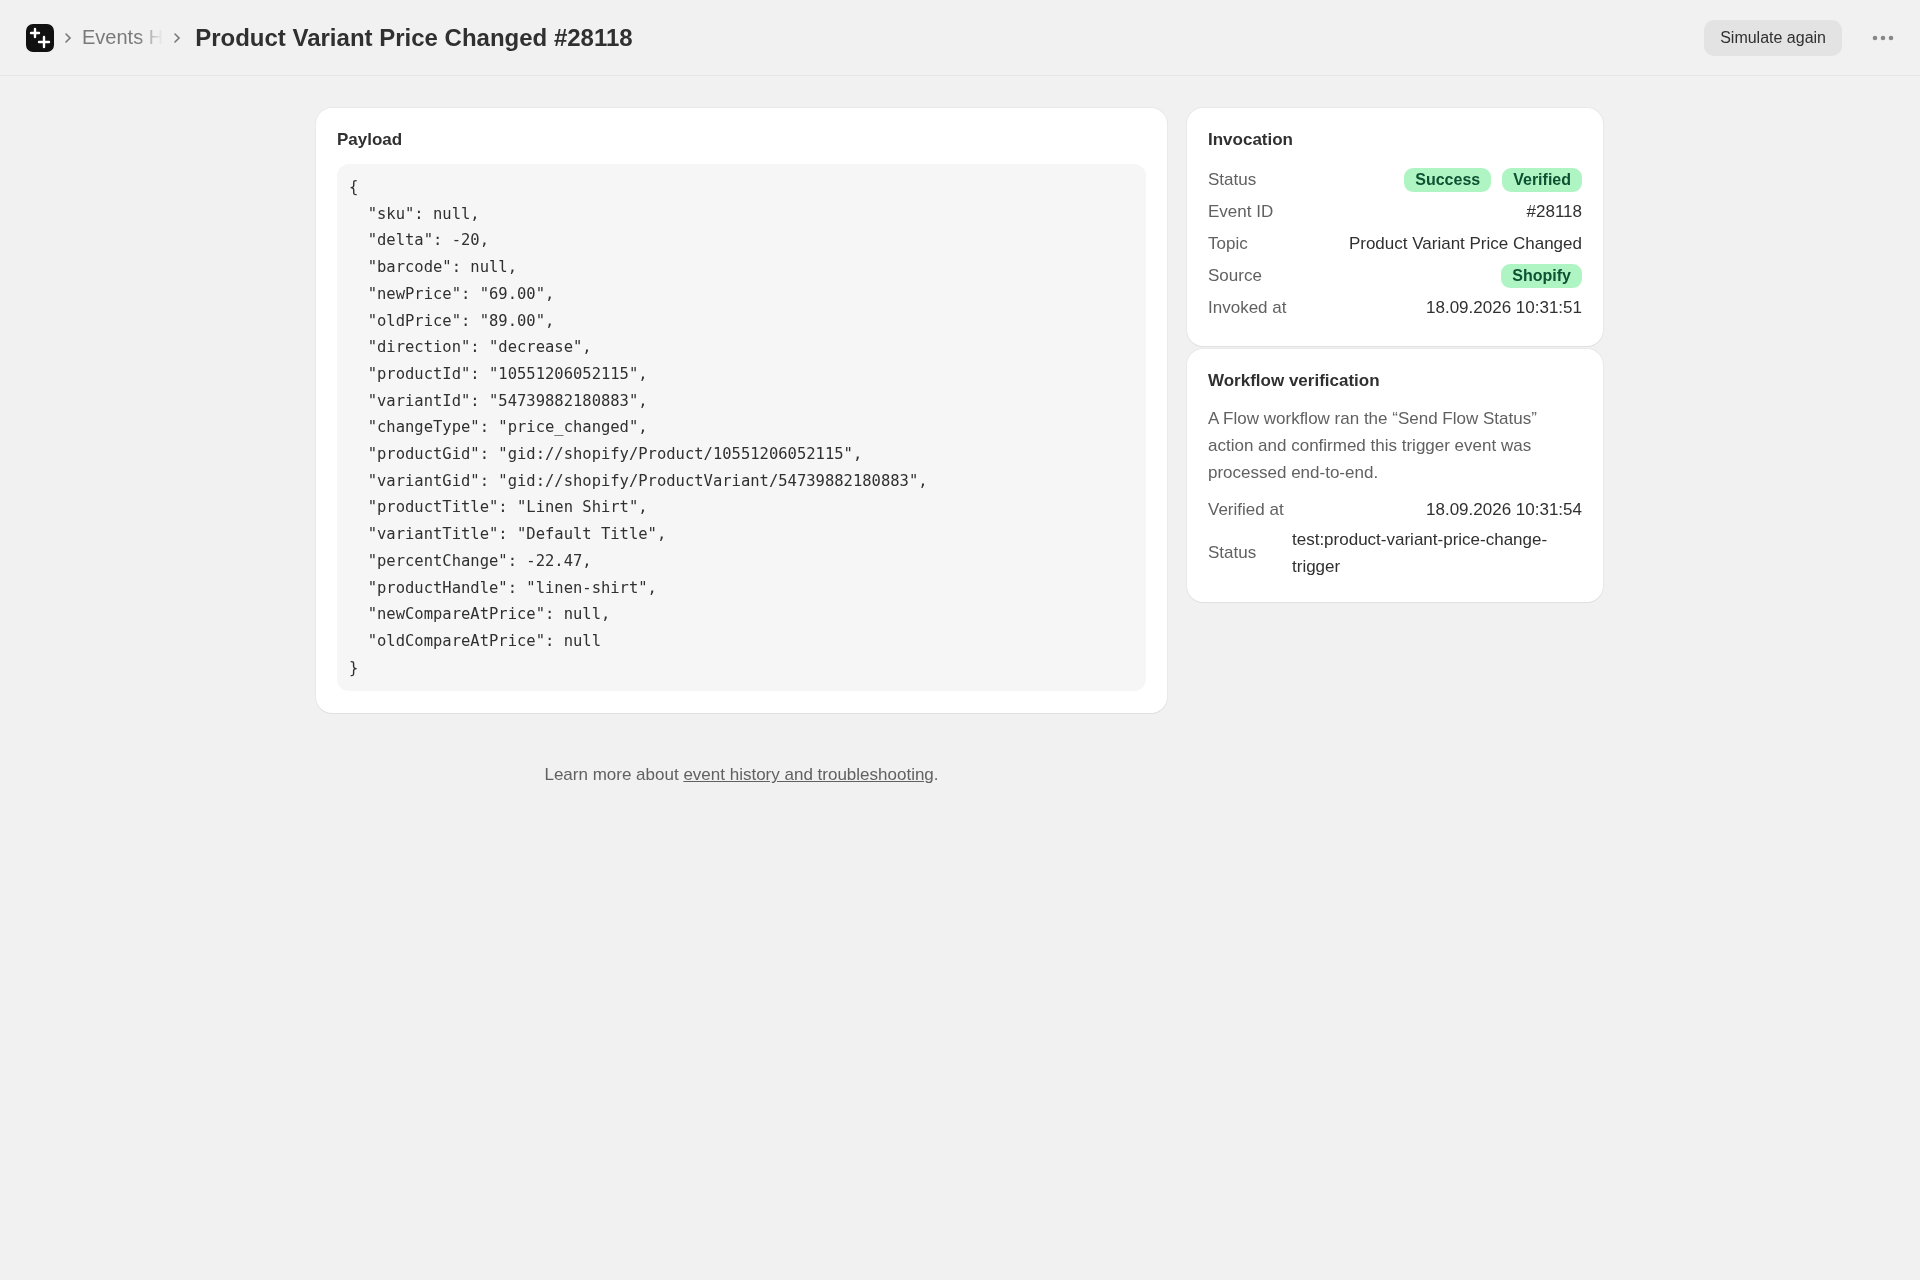 This screenshot has height=1280, width=1920. Describe the element at coordinates (414, 37) in the screenshot. I see `page-title: Product Variant Price Changed #28118` at that location.